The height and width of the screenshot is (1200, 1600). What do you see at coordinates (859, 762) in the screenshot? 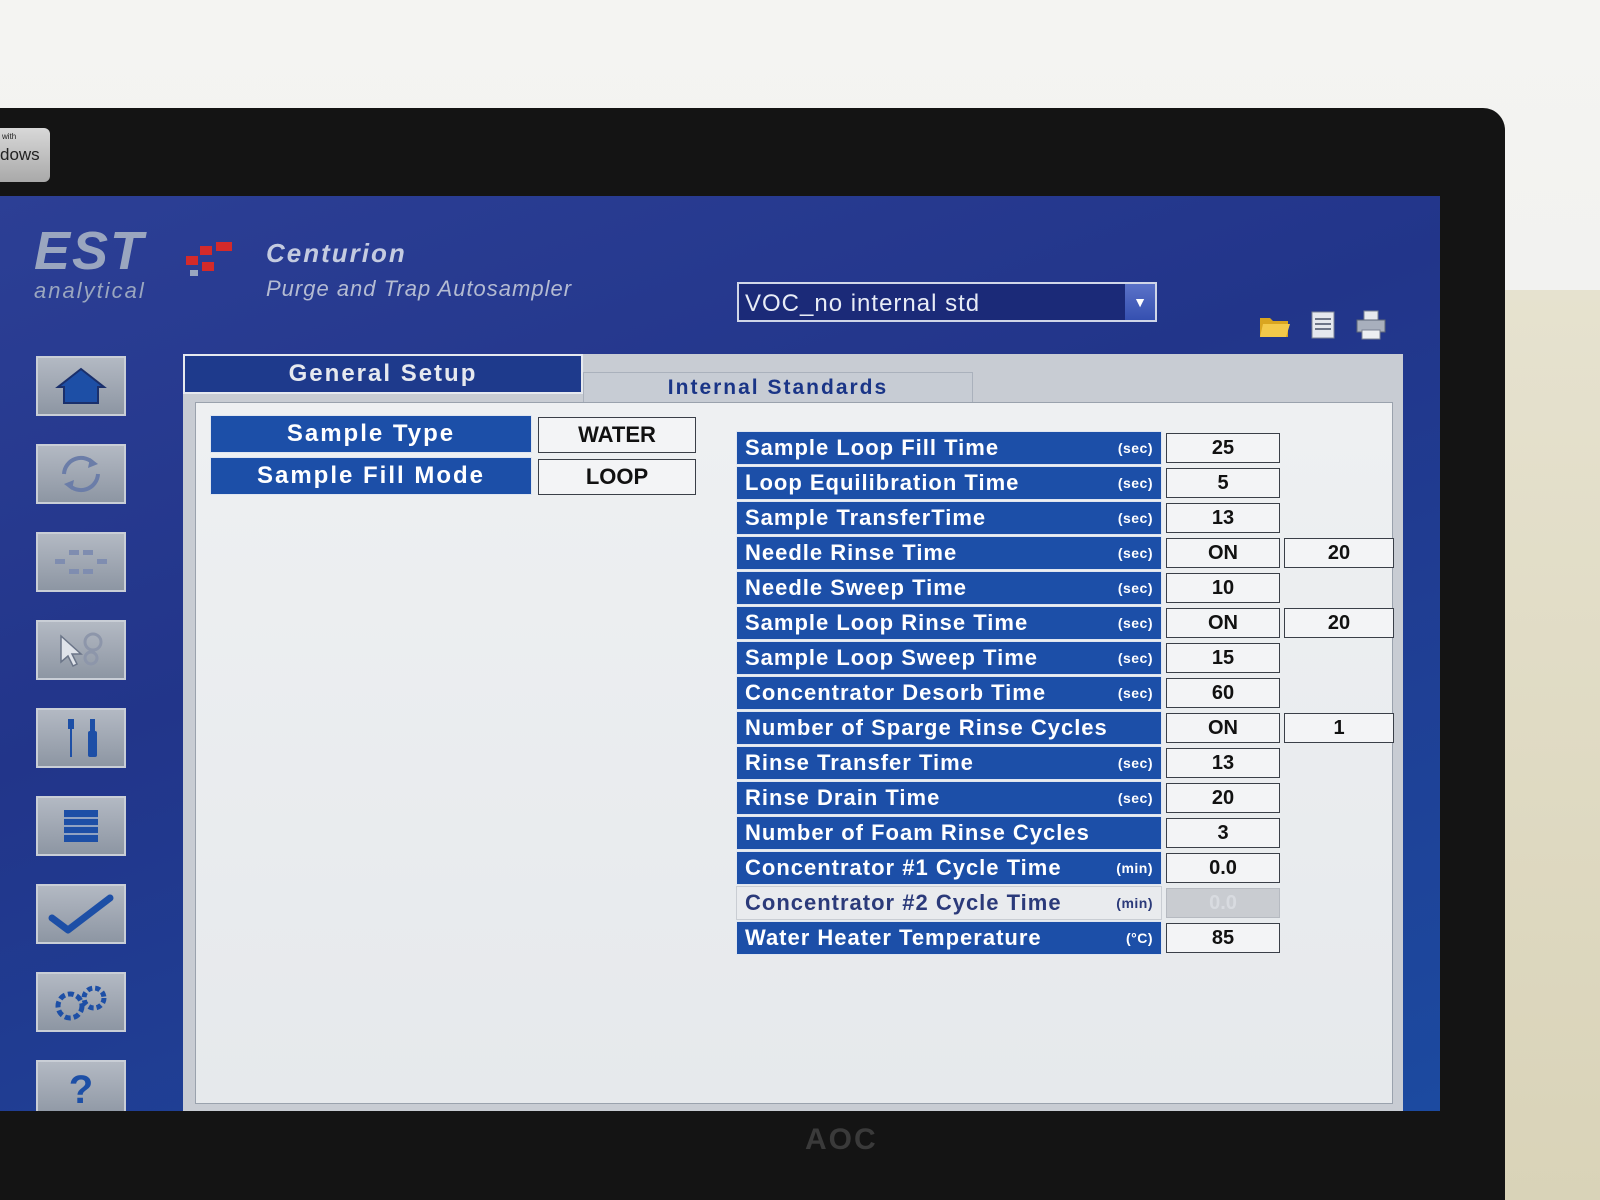
I see `param-label-text: Rinse Transfer Time` at bounding box center [859, 762].